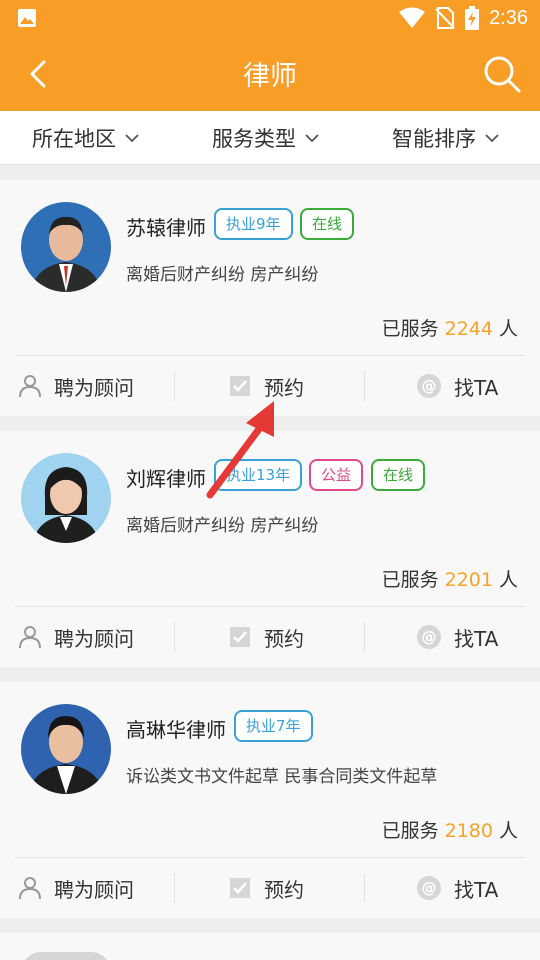 The image size is (540, 960). What do you see at coordinates (258, 475) in the screenshot?
I see `experience-tag: 执业13年` at bounding box center [258, 475].